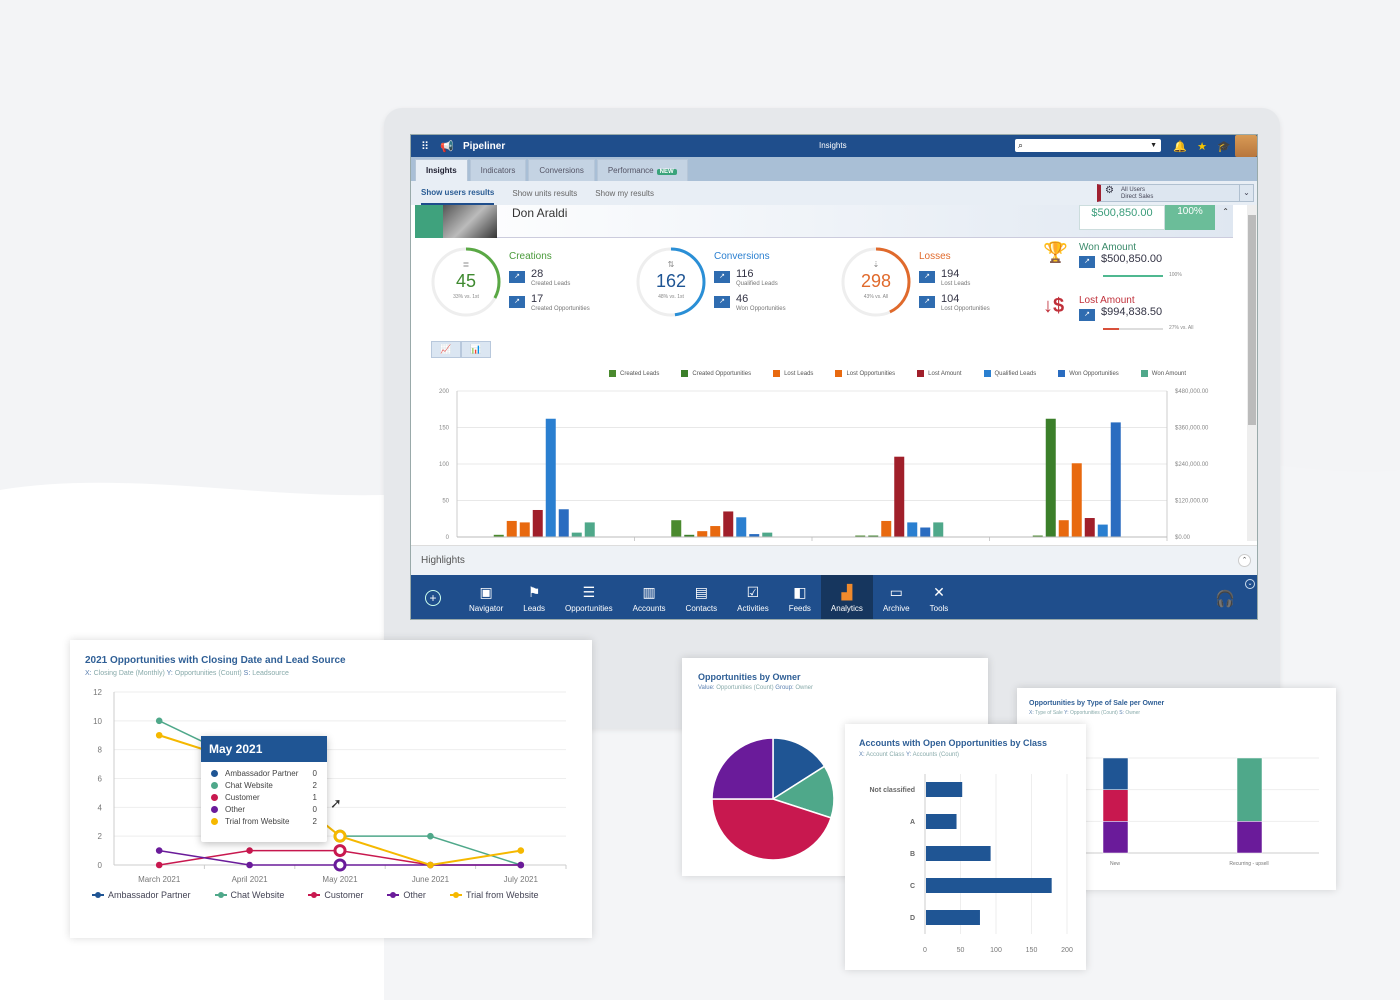  What do you see at coordinates (1094, 373) in the screenshot?
I see `legend-item: Won Opportunities` at bounding box center [1094, 373].